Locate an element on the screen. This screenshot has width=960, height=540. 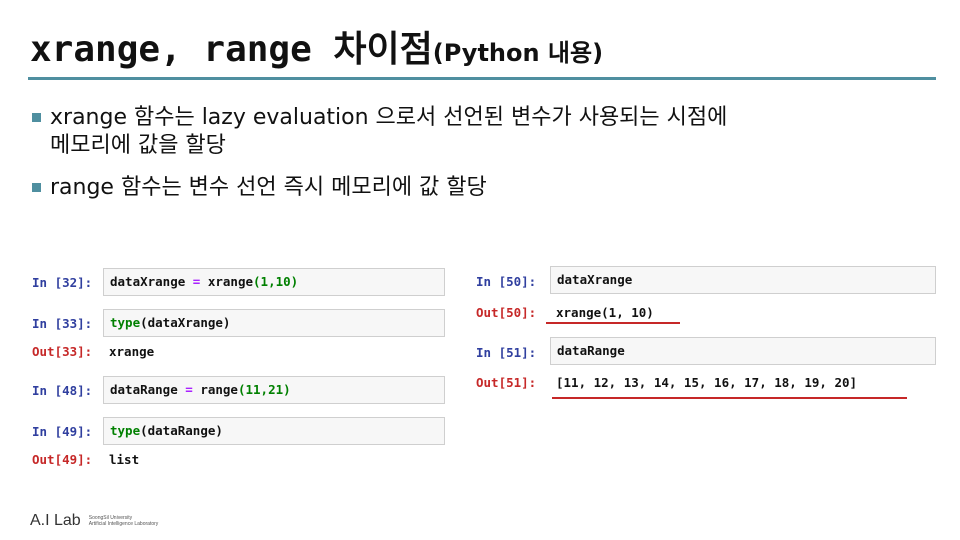
bullet-text: range 함수는 변수 선언 즉시 메모리에 값 할당 is located at coordinates (268, 187).